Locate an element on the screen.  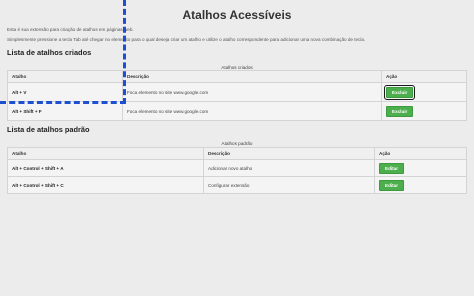
description-cell: Adicionar novo atalho is located at coordinates (289, 168).